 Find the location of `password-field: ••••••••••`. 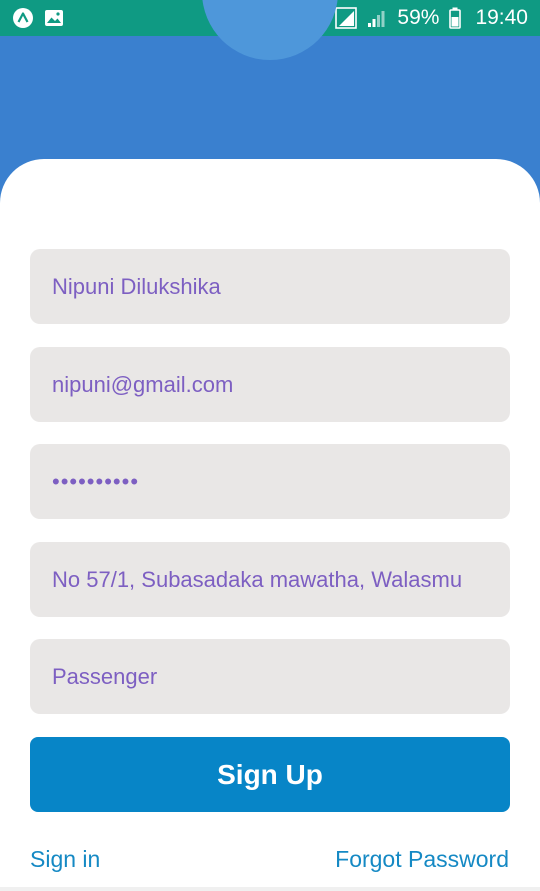

password-field: •••••••••• is located at coordinates (270, 481).